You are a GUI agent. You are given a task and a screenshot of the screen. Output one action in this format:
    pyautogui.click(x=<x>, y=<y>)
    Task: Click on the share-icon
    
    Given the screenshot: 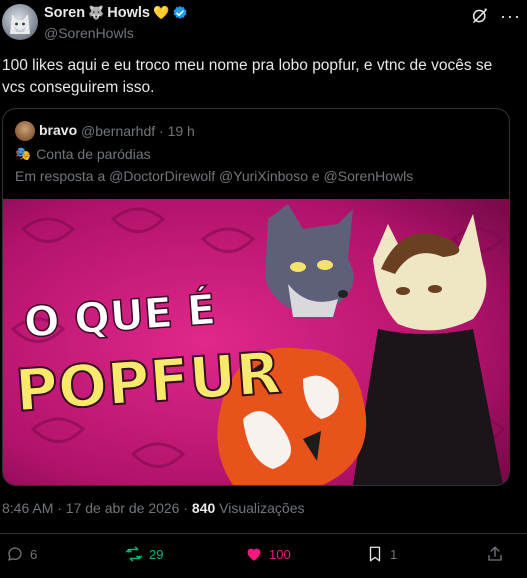 What is the action you would take?
    pyautogui.click(x=495, y=553)
    